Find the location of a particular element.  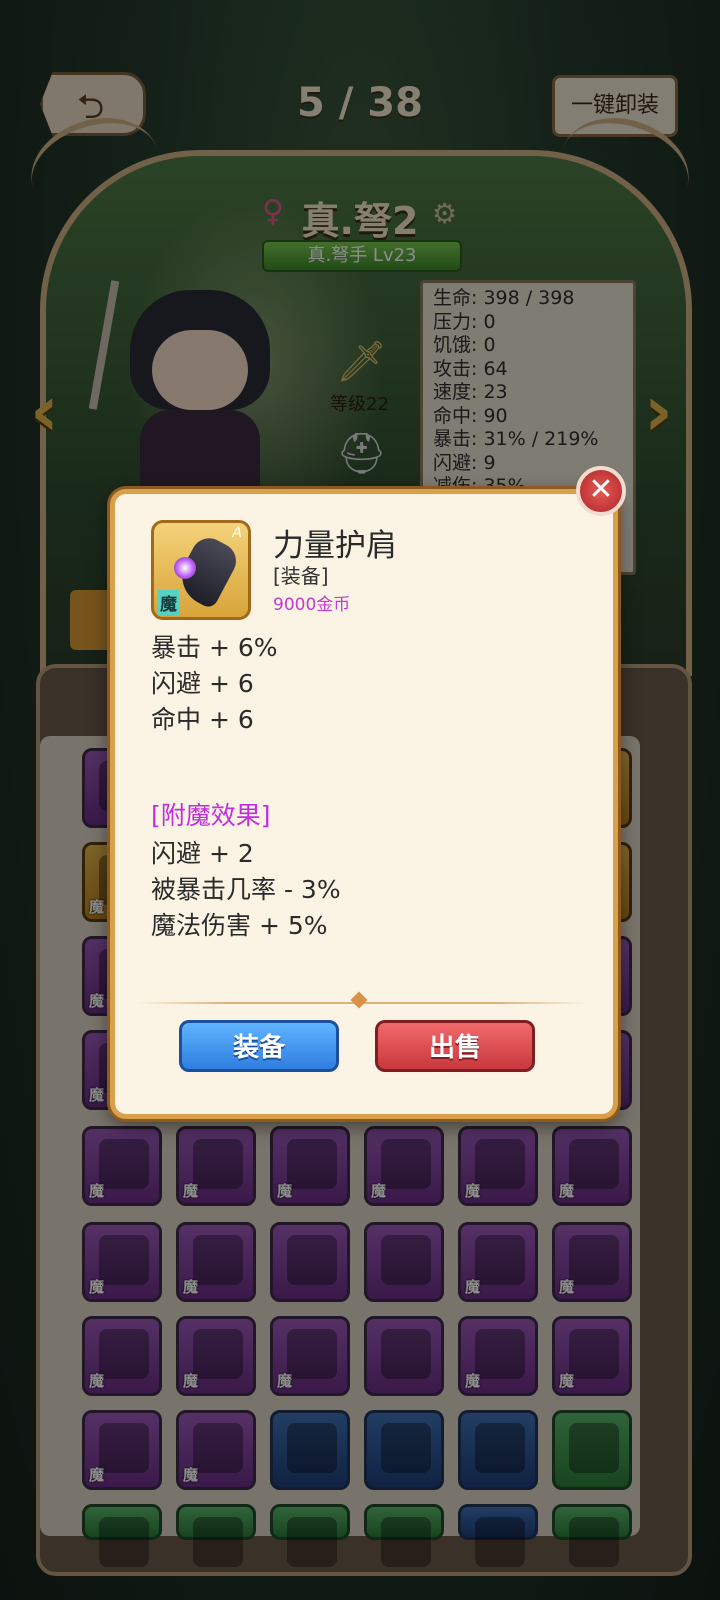

item-icon: A 魔 is located at coordinates (201, 570).